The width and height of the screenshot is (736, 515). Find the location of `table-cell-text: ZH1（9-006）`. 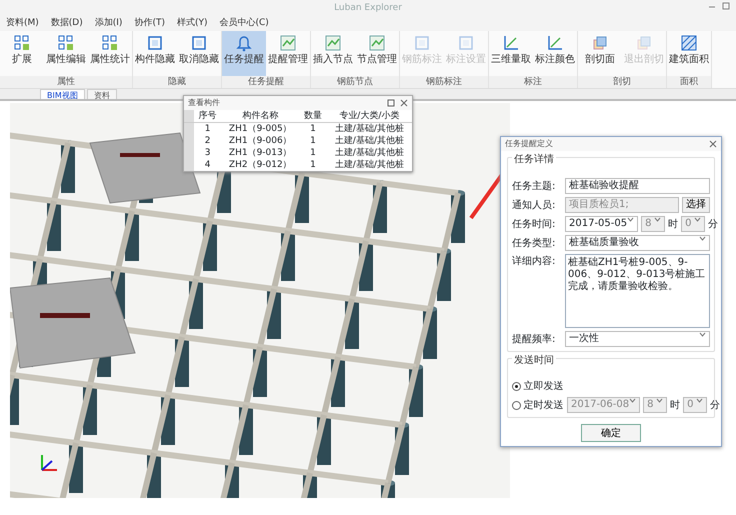

table-cell-text: ZH1（9-006） is located at coordinates (260, 141).